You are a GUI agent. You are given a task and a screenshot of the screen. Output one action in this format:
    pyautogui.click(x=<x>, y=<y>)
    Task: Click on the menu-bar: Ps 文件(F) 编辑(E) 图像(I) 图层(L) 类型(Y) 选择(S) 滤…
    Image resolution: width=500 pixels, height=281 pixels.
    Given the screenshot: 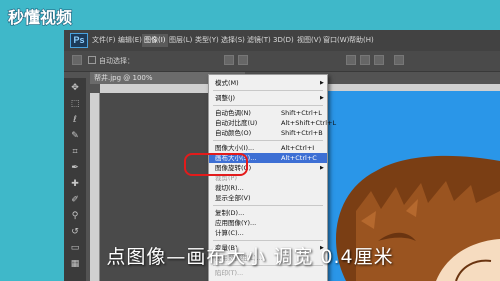 What is the action you would take?
    pyautogui.click(x=282, y=40)
    